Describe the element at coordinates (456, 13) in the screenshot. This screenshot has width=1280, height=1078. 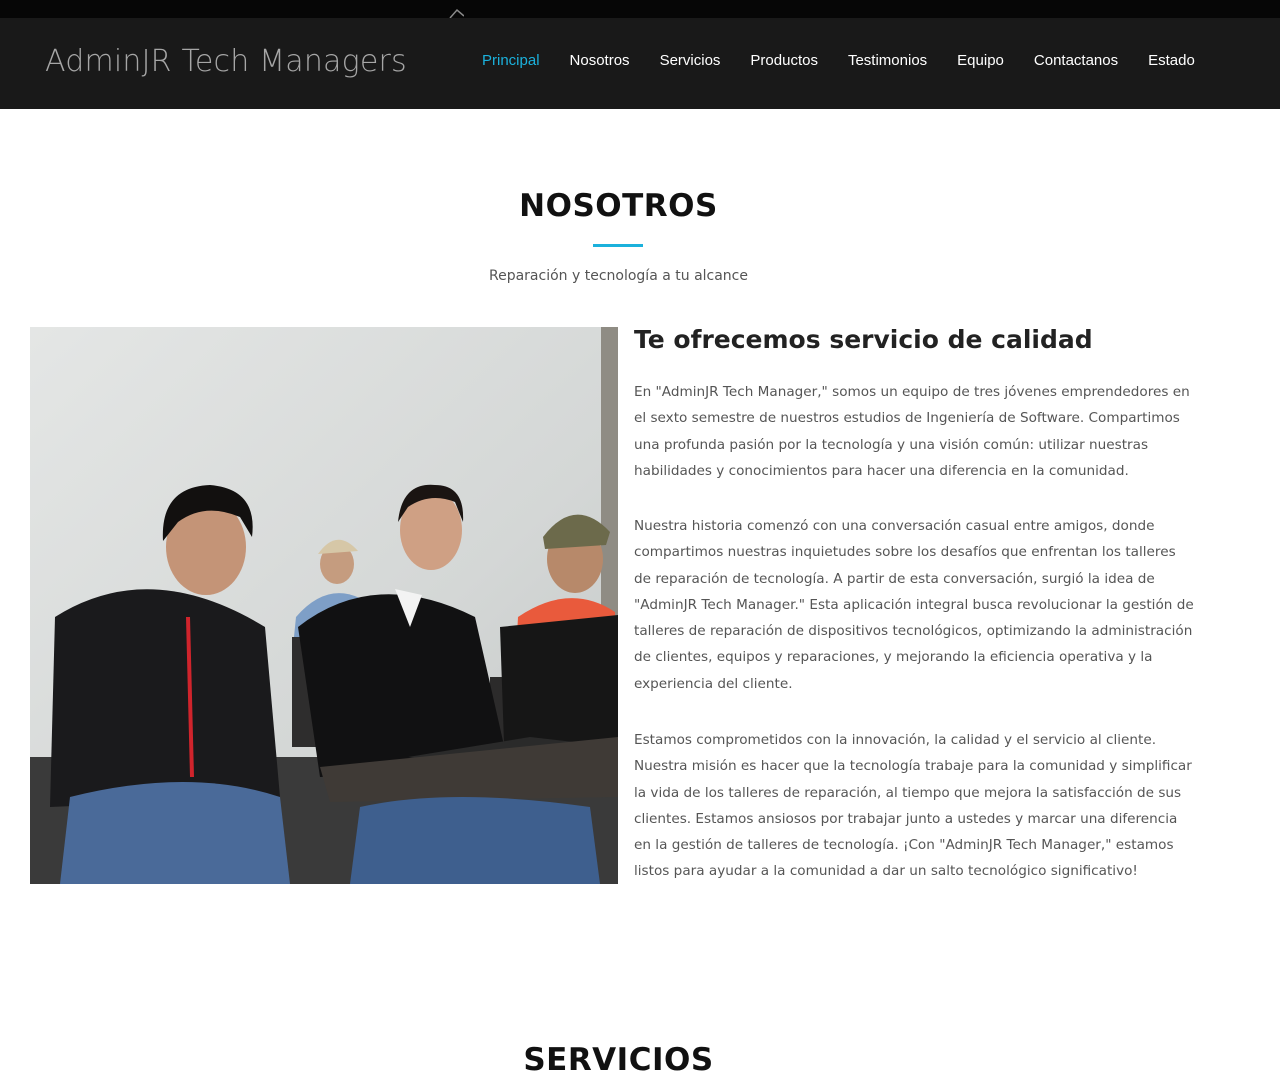
I see `arrow-icon` at that location.